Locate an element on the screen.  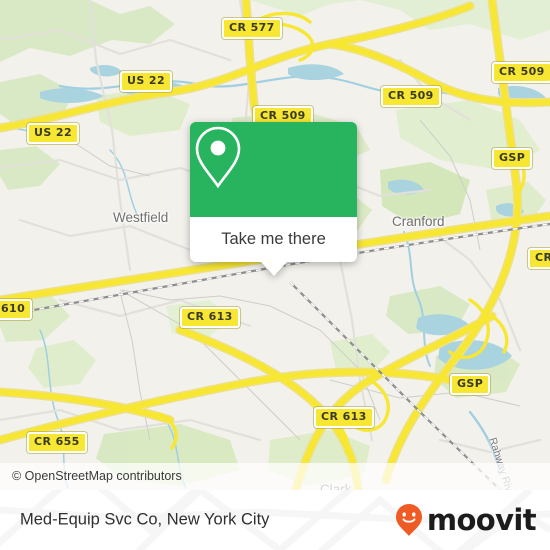
moovit-pin-smiley-icon is located at coordinates (408, 520).